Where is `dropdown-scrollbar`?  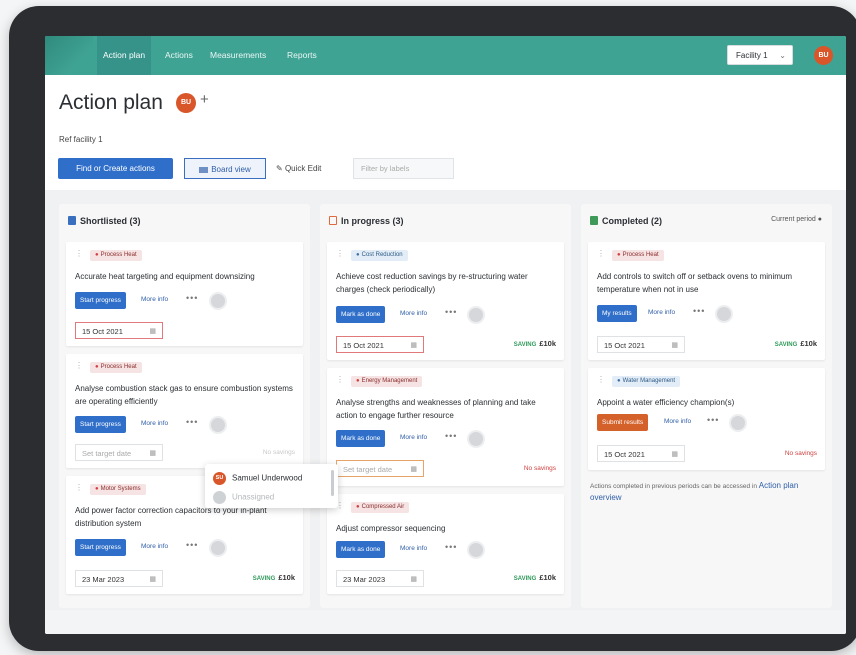 dropdown-scrollbar is located at coordinates (332, 483).